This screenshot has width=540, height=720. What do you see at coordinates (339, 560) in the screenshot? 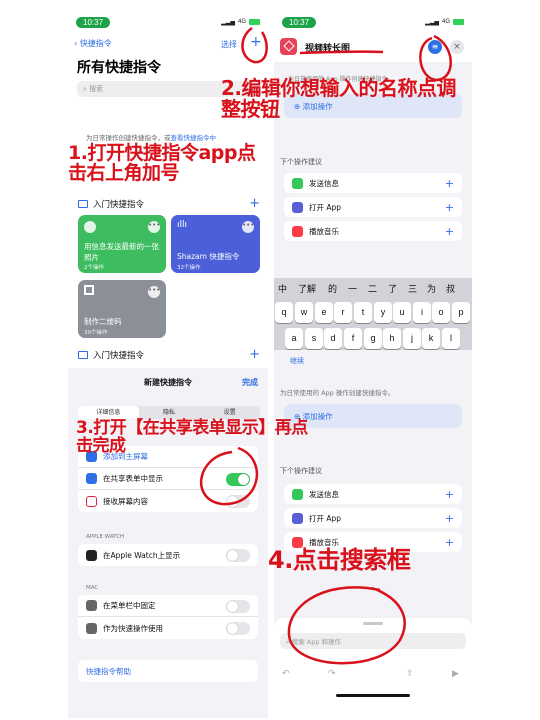
I see `annotation-step-4: 4.点击搜索框` at bounding box center [339, 560].